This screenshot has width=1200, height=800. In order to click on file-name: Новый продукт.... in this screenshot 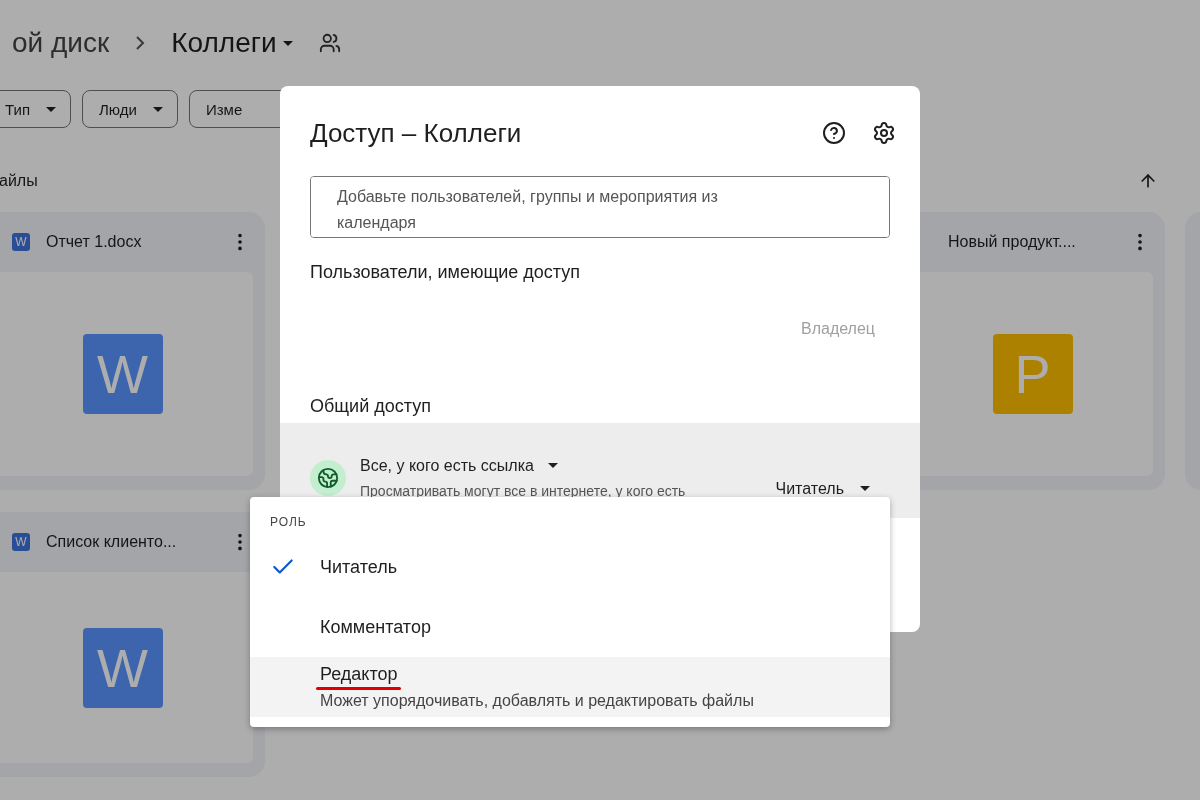, I will do `click(1012, 242)`.